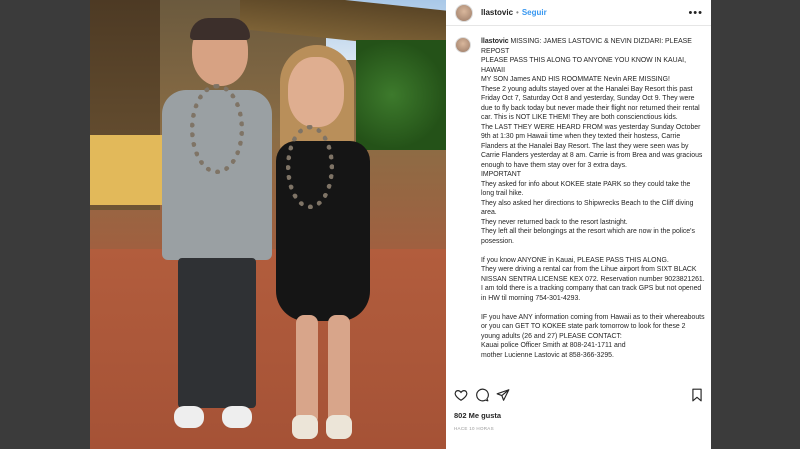  What do you see at coordinates (578, 395) in the screenshot?
I see `post-actions` at bounding box center [578, 395].